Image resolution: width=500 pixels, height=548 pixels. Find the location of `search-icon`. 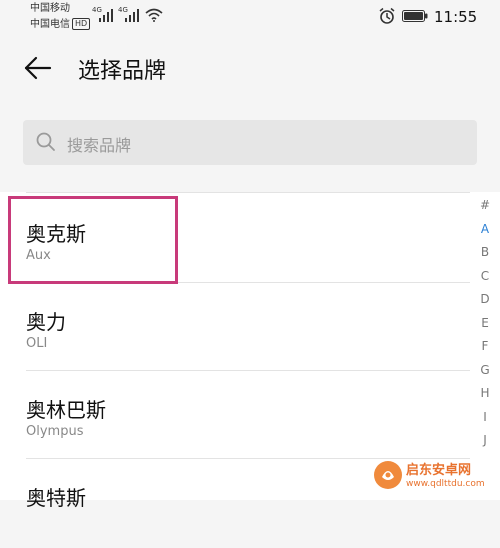

search-icon is located at coordinates (45, 141).